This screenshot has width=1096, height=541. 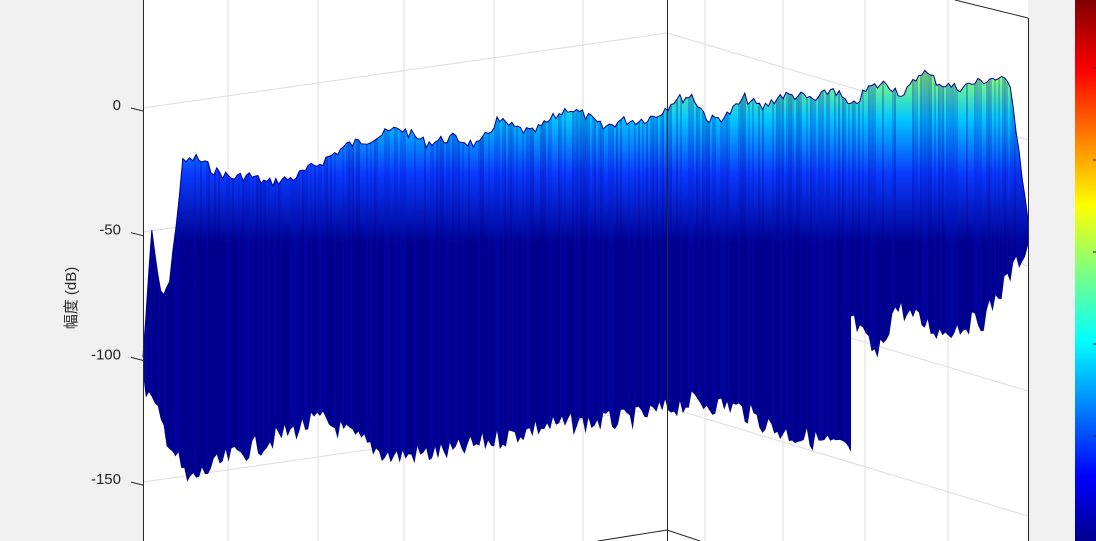 What do you see at coordinates (1085, 270) in the screenshot?
I see `colorbar` at bounding box center [1085, 270].